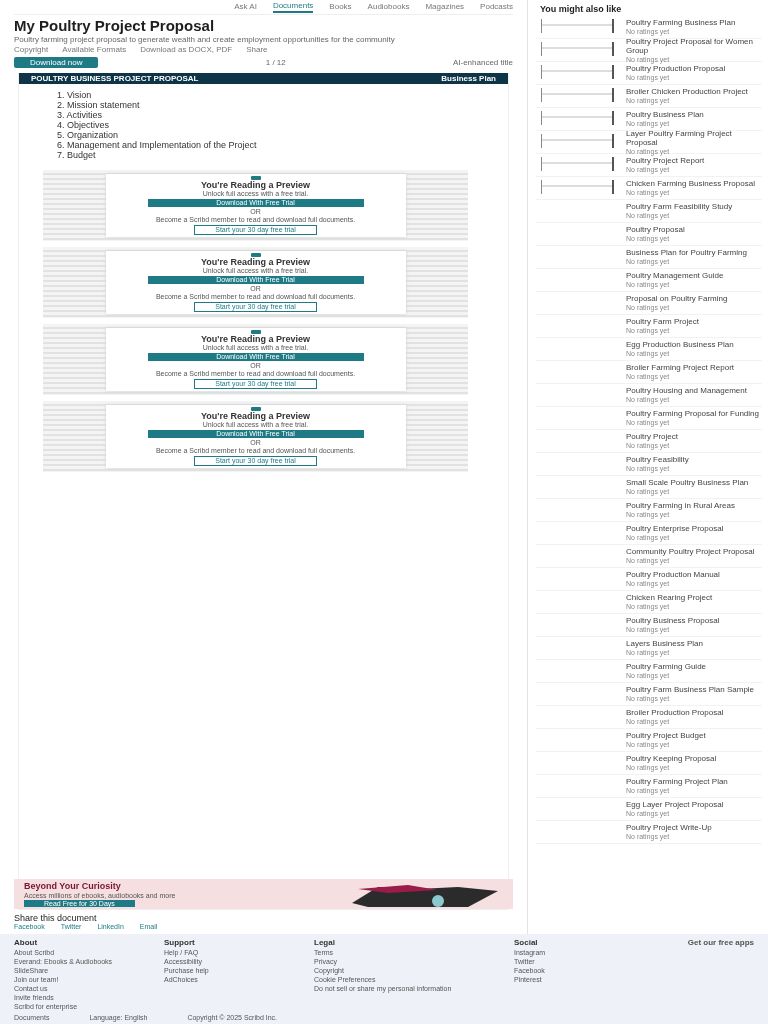 This screenshot has width=768, height=1024. I want to click on document-link: Poultry Production Proposal, so click(676, 68).